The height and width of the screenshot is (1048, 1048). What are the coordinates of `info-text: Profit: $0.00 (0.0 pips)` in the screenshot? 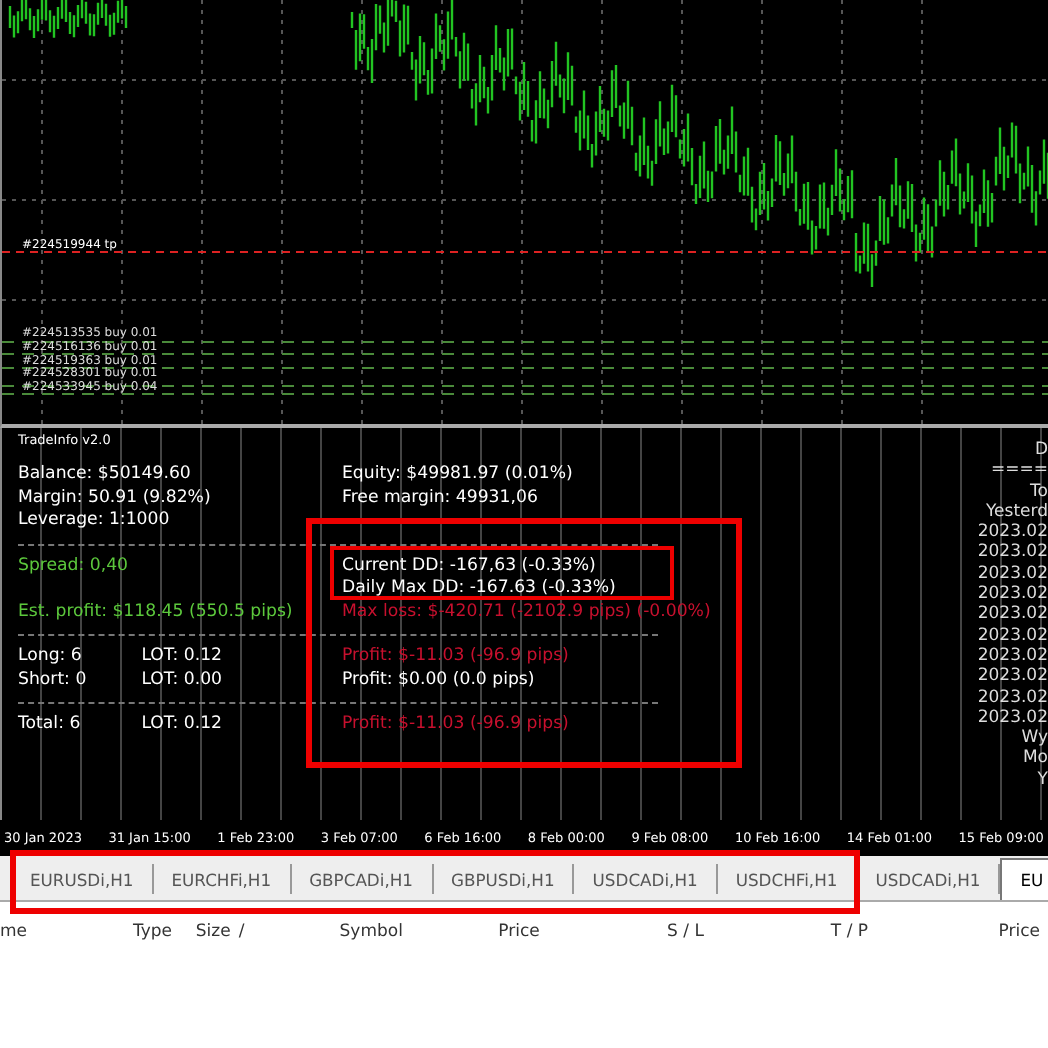 It's located at (438, 680).